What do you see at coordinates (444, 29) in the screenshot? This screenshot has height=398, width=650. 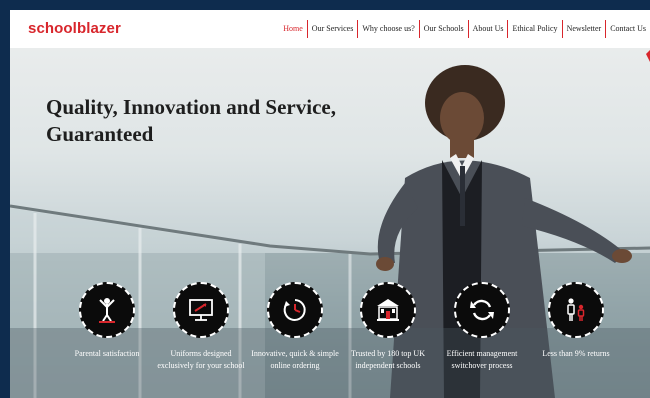 I see `nav-our-schools: Our Schools` at bounding box center [444, 29].